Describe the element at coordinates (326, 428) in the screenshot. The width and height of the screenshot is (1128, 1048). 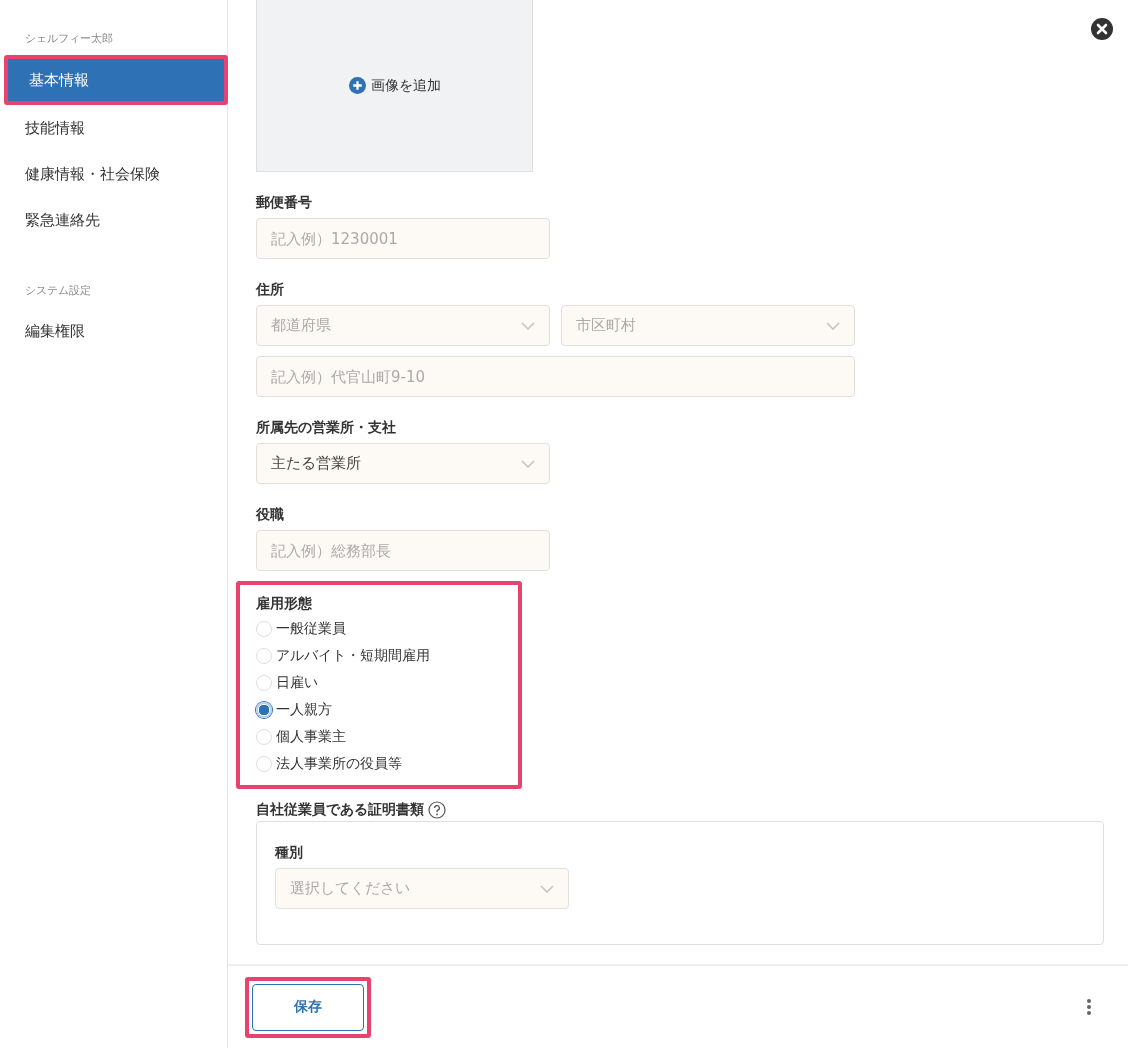
I see `field-label: 所属先の営業所・支社` at that location.